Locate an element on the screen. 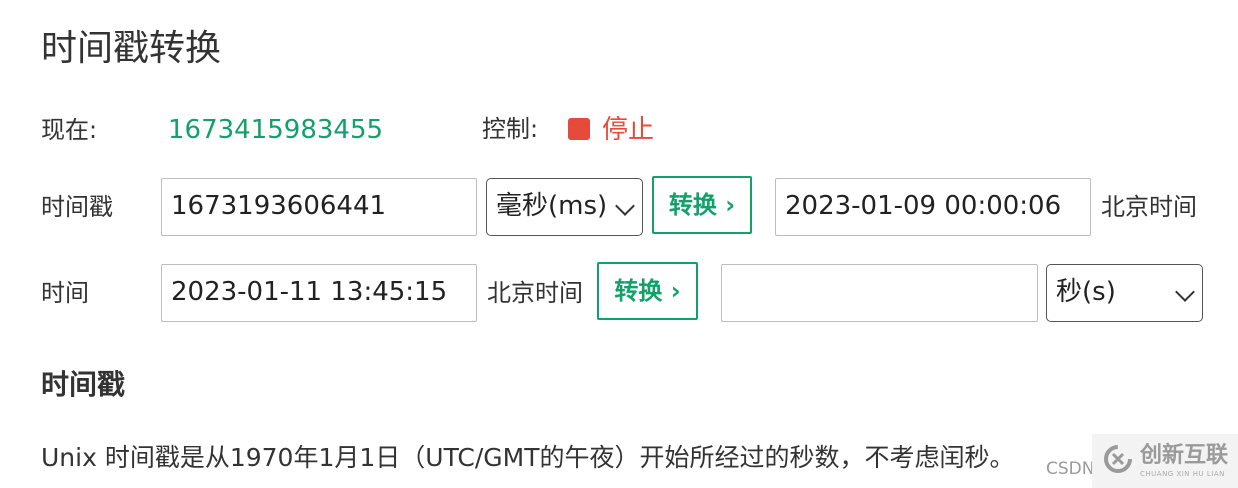  time-input: 2023-01-11 13:45:15 is located at coordinates (319, 293).